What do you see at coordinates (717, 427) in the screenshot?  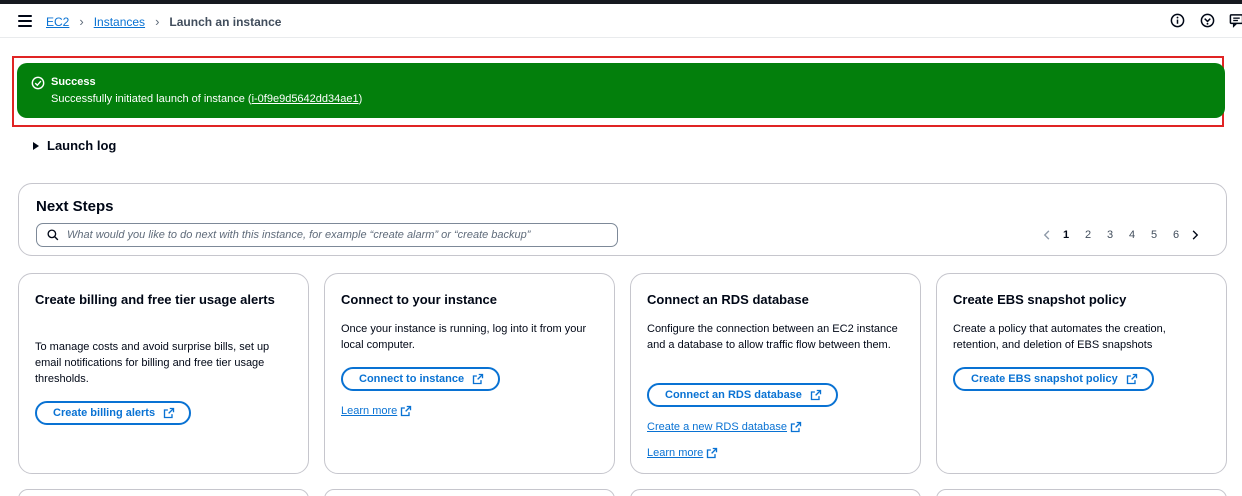 I see `link-label: Create a new RDS database` at bounding box center [717, 427].